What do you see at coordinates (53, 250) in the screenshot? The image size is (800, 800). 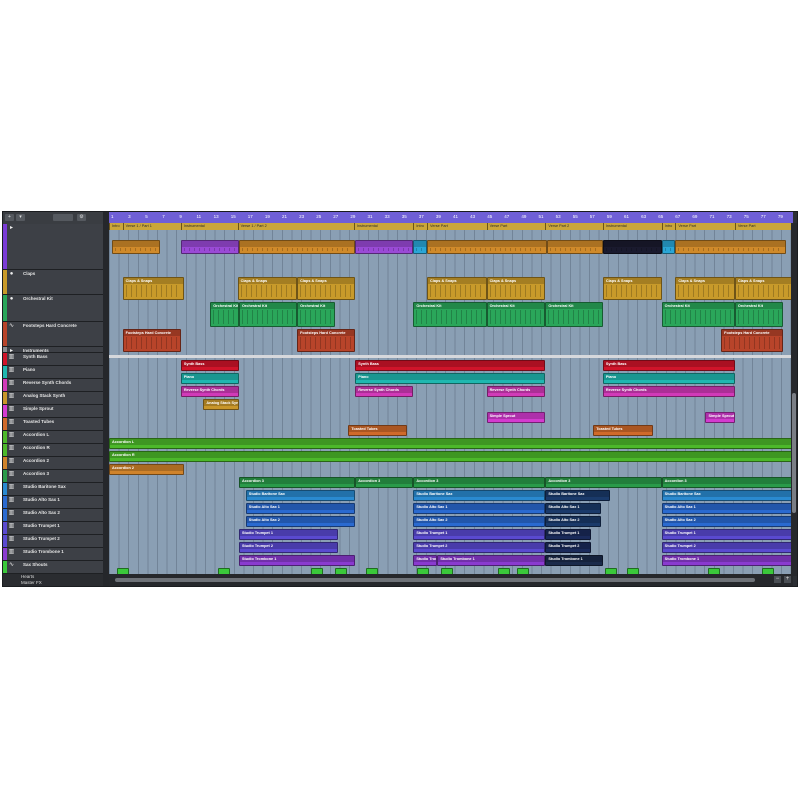 I see `track-header: ▸` at bounding box center [53, 250].